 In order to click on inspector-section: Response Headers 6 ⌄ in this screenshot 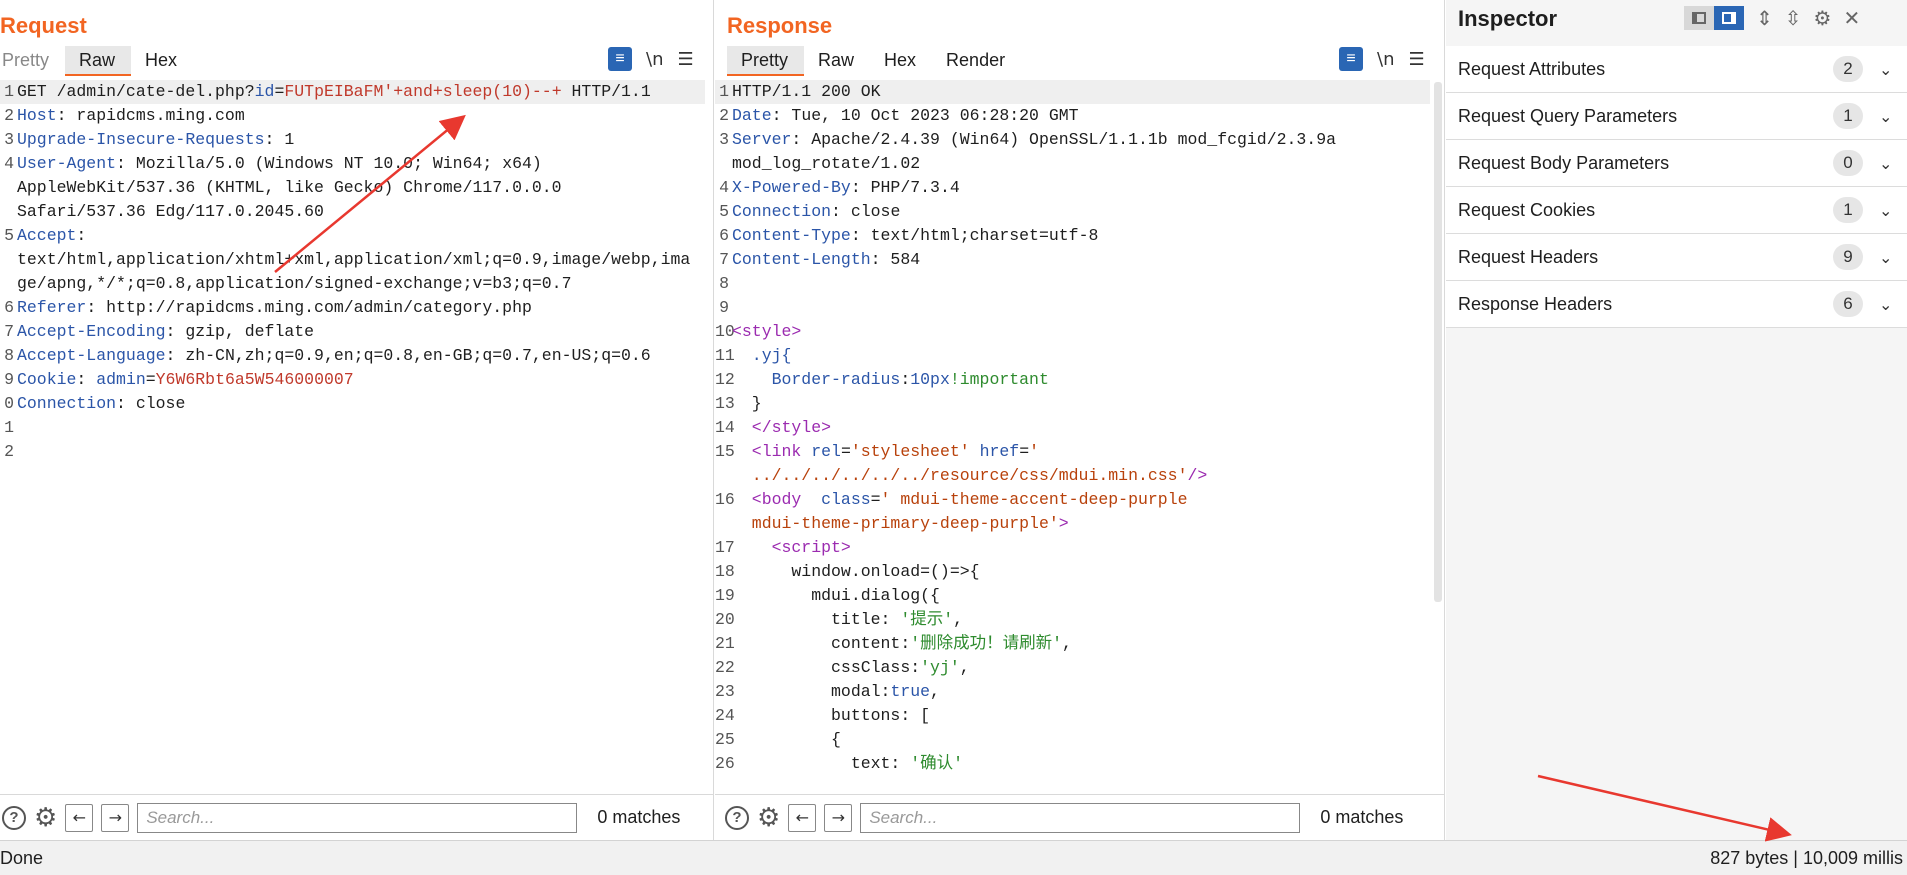, I will do `click(1676, 304)`.